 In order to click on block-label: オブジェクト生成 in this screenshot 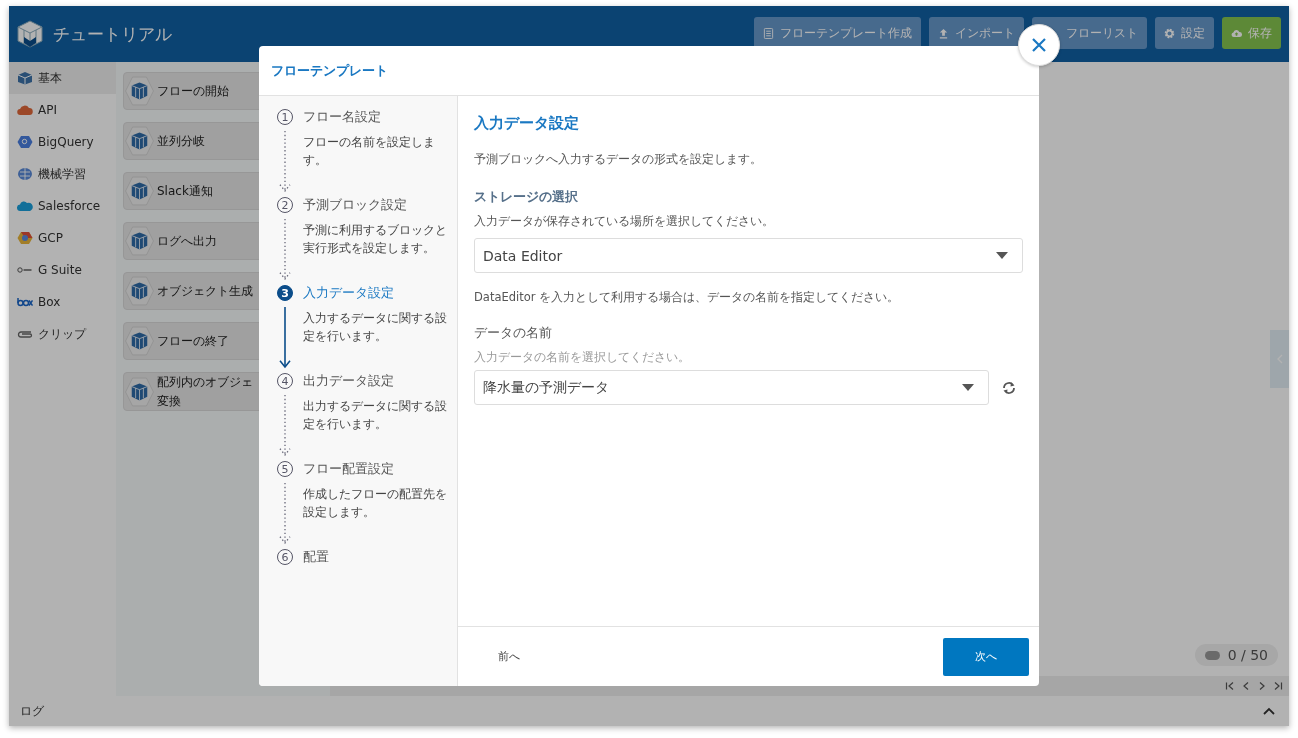, I will do `click(205, 291)`.